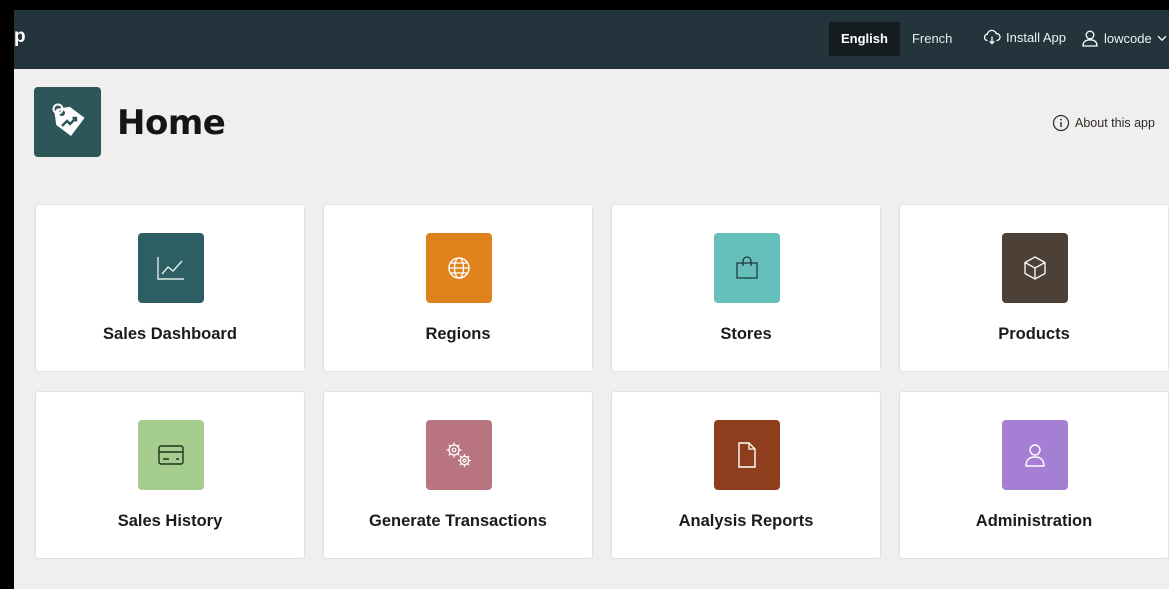  I want to click on cloud-download-icon, so click(992, 37).